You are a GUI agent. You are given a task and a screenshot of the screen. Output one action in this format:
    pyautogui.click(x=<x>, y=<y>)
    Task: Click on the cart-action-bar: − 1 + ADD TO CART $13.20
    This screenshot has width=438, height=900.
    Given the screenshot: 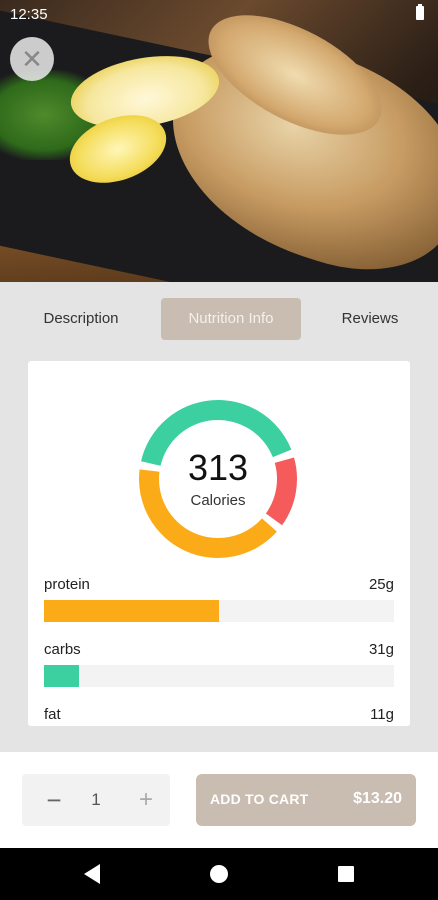 What is the action you would take?
    pyautogui.click(x=219, y=800)
    